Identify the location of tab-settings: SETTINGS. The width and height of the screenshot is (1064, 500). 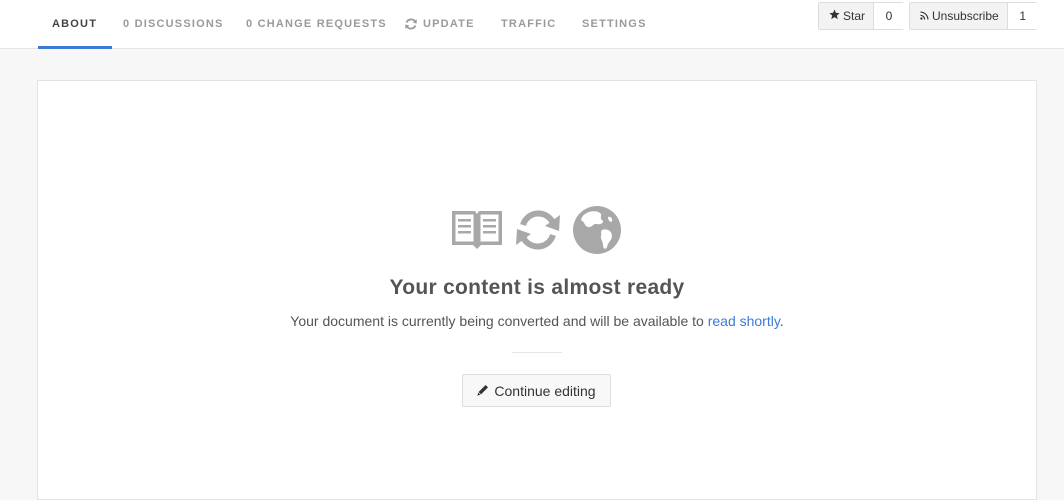
(614, 24).